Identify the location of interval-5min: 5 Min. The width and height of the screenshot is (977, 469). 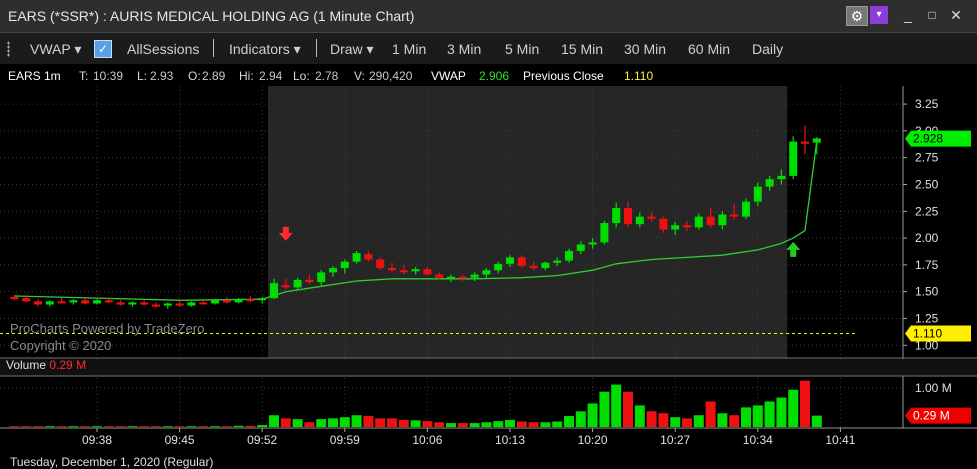
(522, 49).